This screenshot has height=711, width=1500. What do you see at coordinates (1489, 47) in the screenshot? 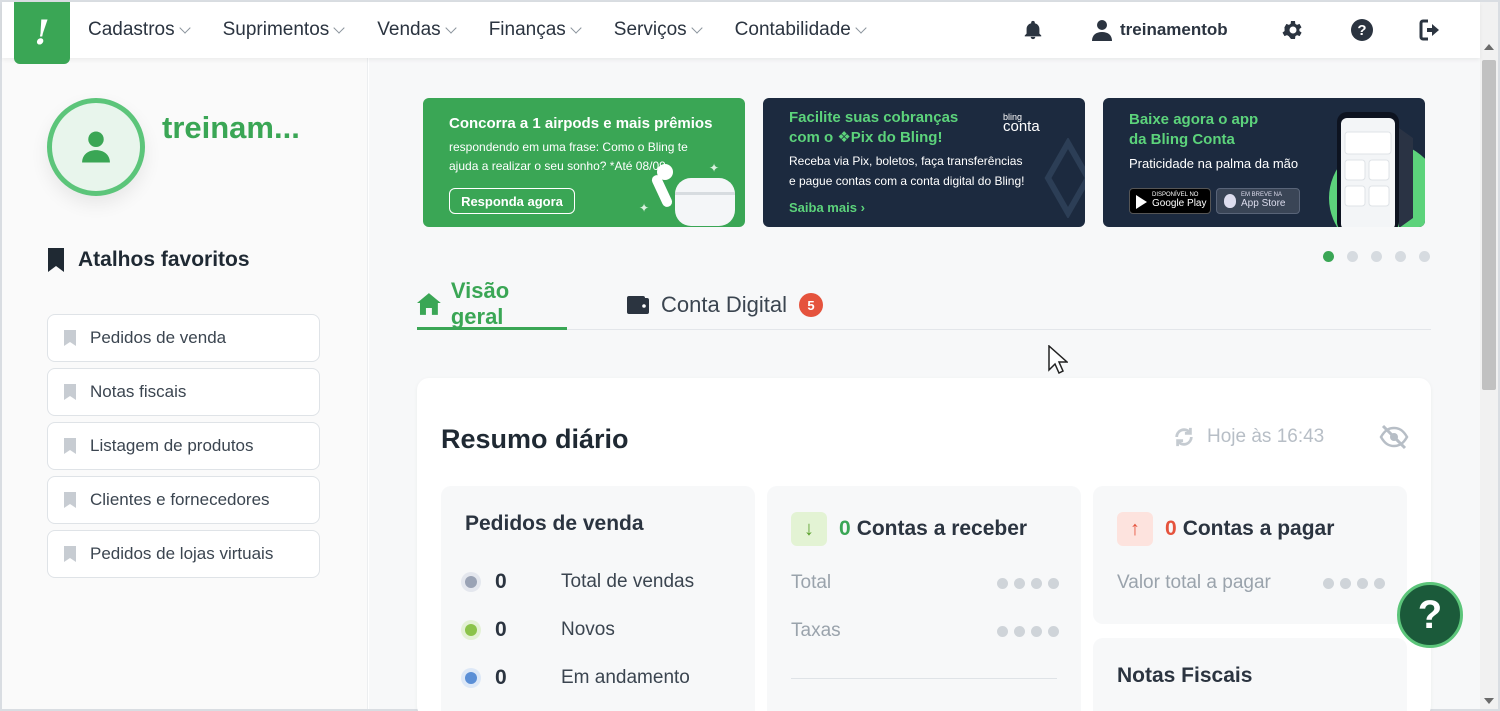
I see `scroll-up-arrow` at bounding box center [1489, 47].